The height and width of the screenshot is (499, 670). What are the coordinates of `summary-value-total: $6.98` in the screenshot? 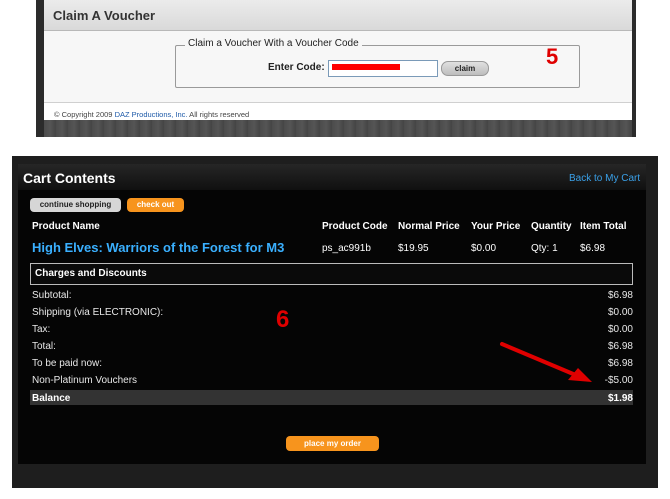 It's located at (620, 346).